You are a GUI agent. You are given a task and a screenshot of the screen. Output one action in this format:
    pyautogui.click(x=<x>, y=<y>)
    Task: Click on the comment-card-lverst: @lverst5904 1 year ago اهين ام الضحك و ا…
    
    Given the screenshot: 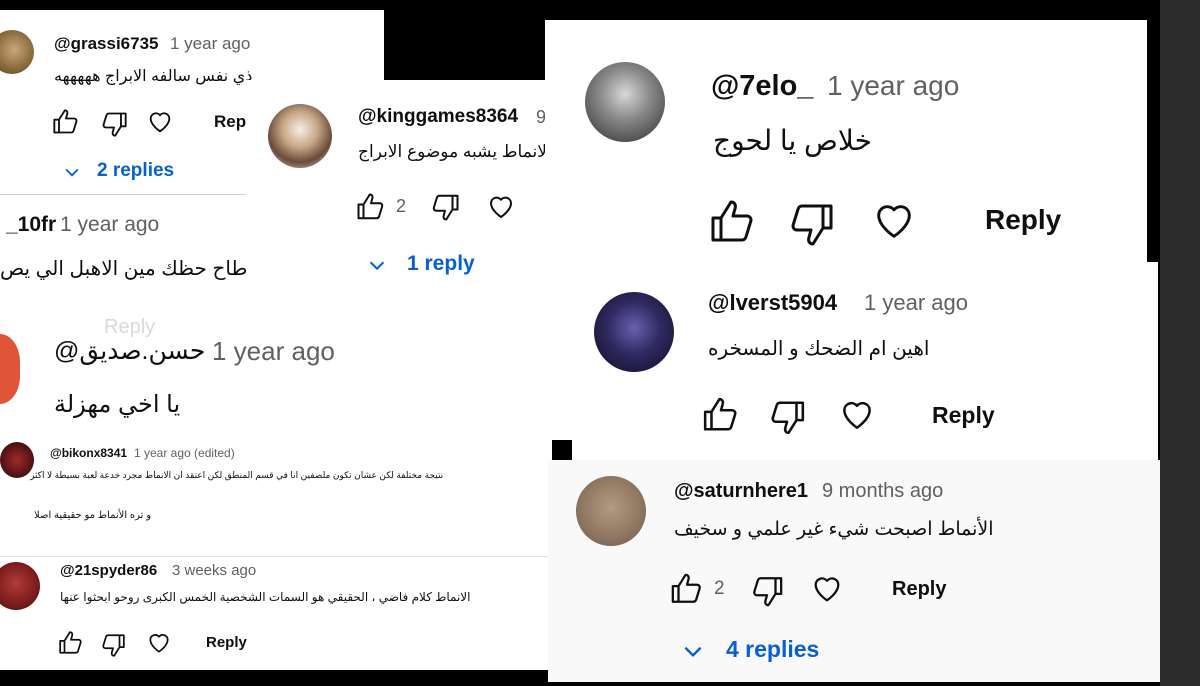 What is the action you would take?
    pyautogui.click(x=865, y=362)
    